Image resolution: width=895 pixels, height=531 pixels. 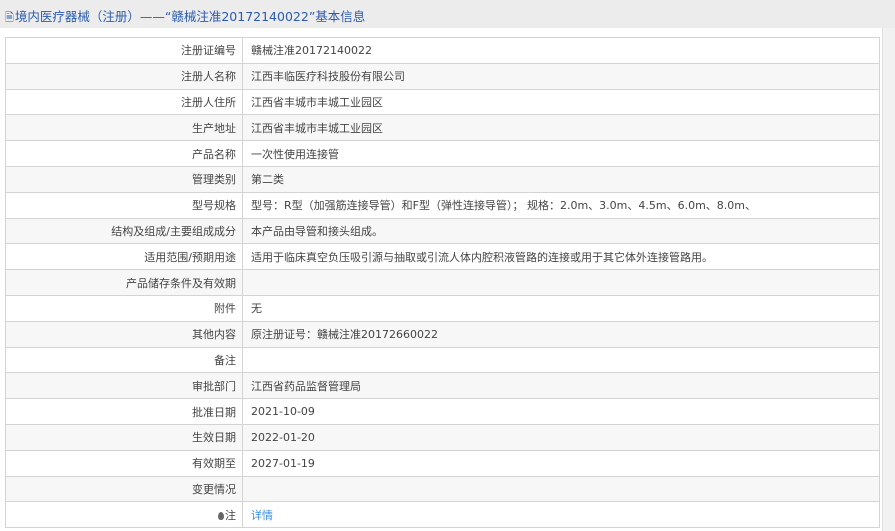 What do you see at coordinates (124, 515) in the screenshot?
I see `row-label: 注` at bounding box center [124, 515].